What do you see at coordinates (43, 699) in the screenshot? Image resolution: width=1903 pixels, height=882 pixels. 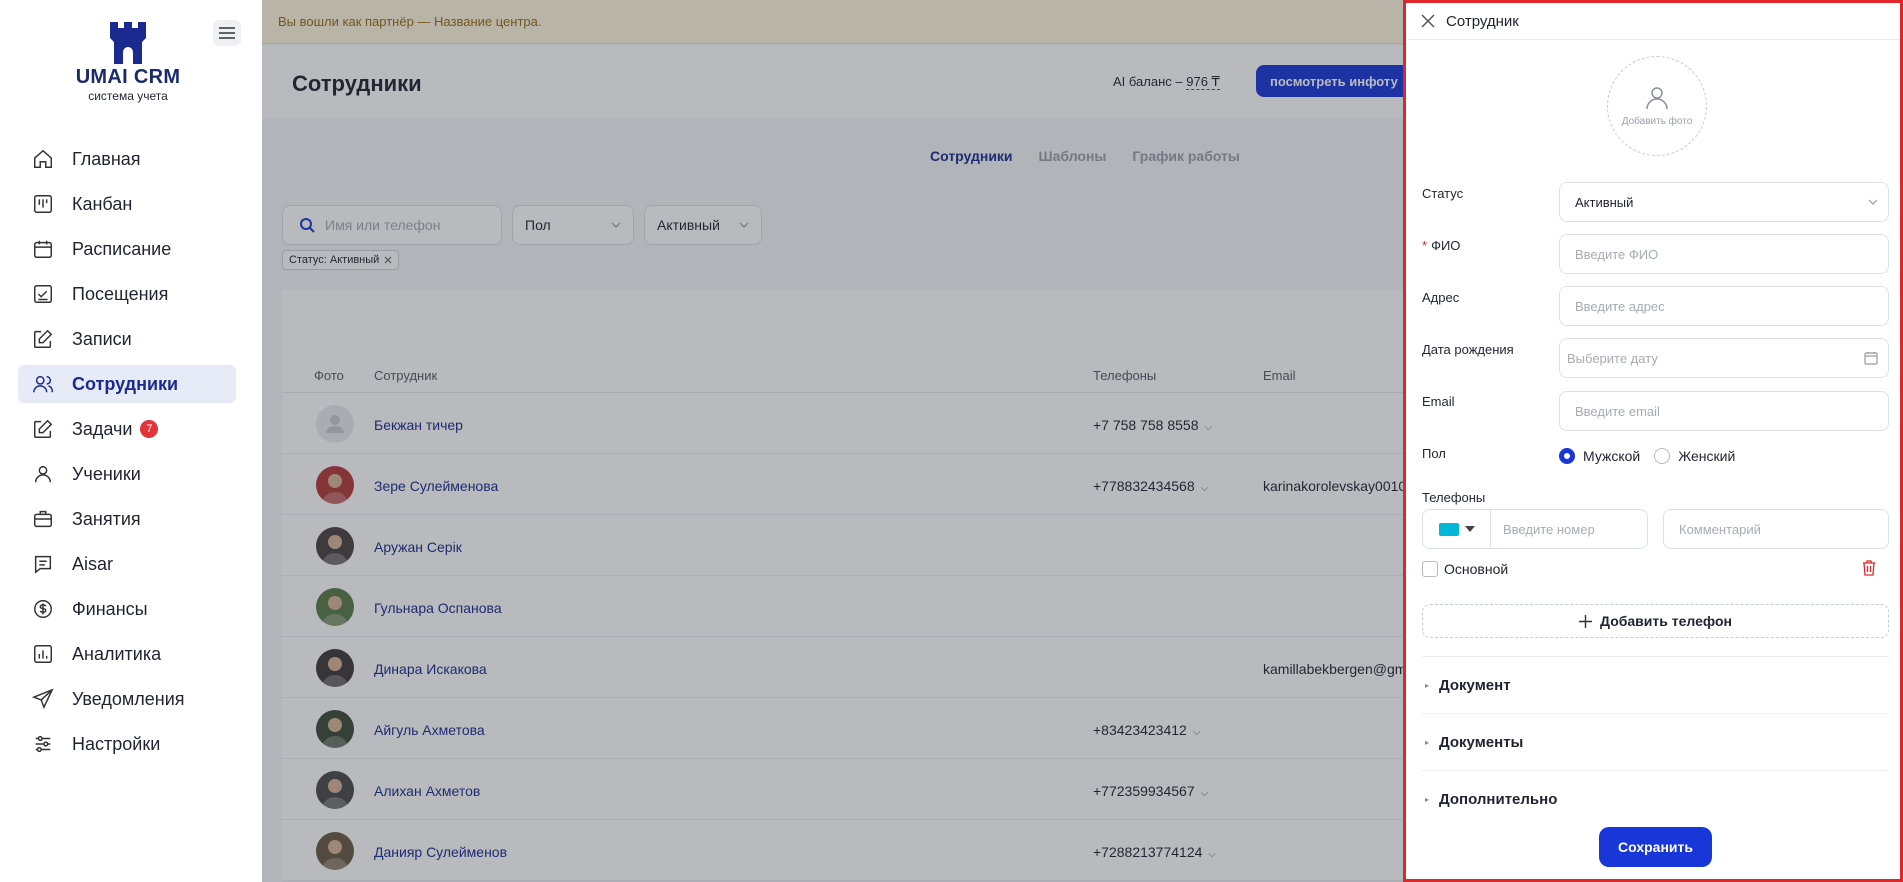 I see `send-icon` at bounding box center [43, 699].